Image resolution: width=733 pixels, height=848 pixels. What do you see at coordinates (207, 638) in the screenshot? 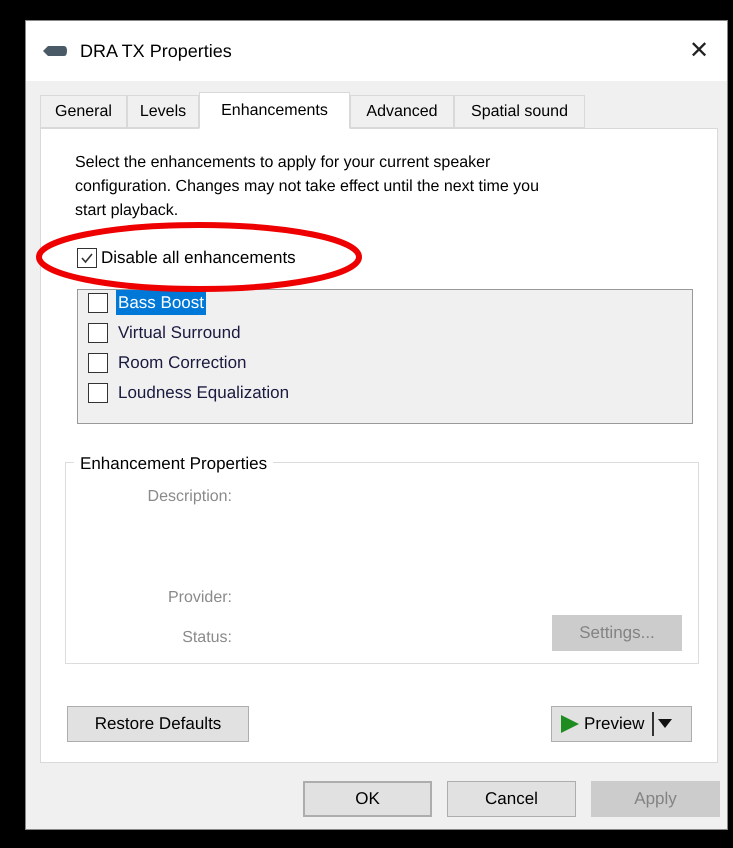
I see `field-label: Status:` at bounding box center [207, 638].